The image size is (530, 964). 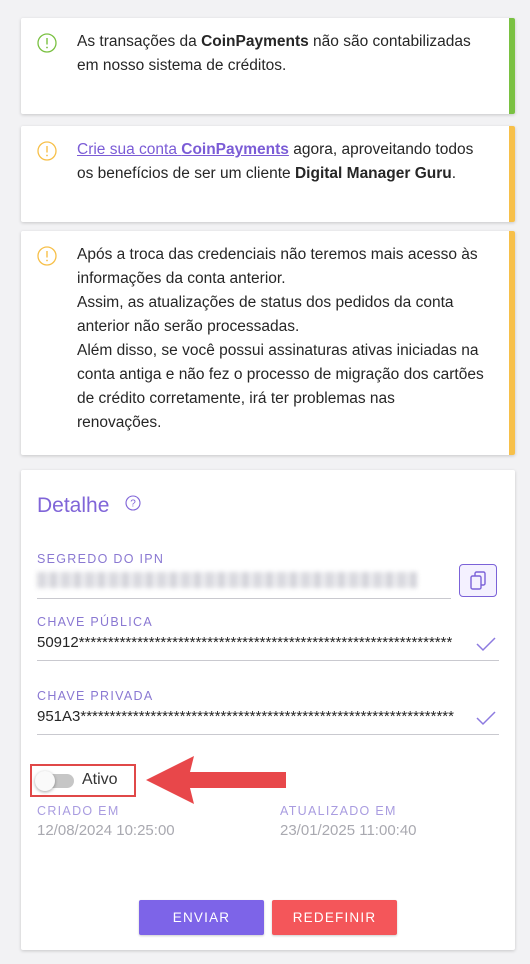 I want to click on copy-icon, so click(x=477, y=580).